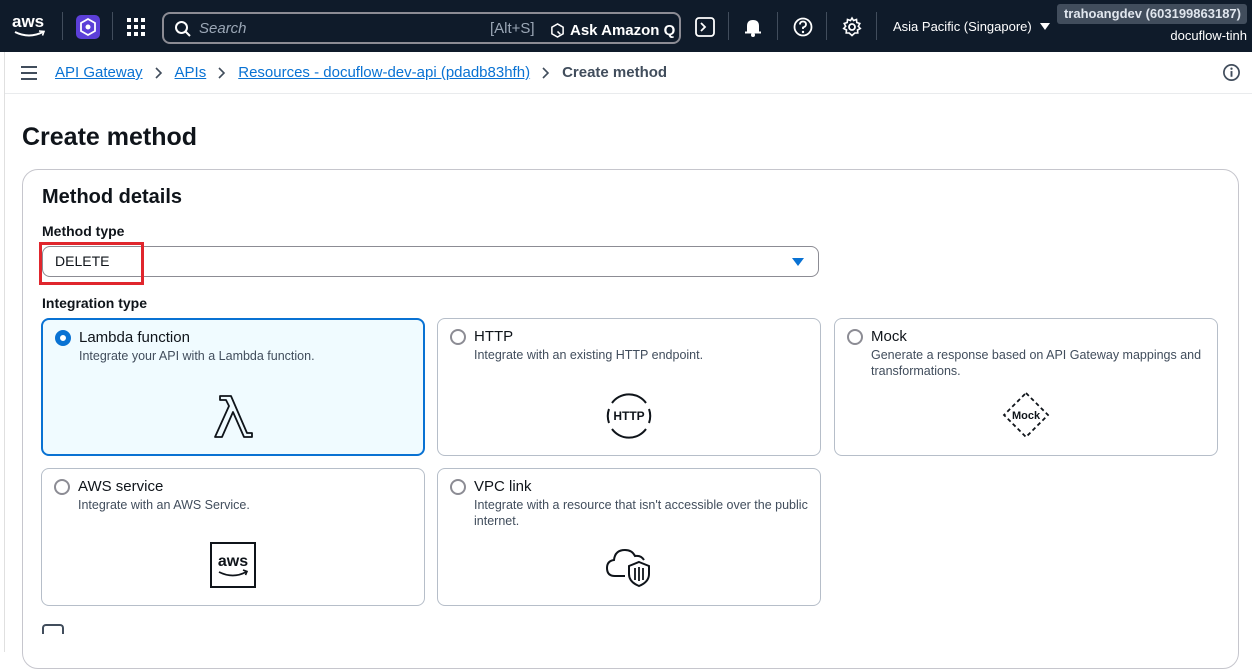 Image resolution: width=1252 pixels, height=669 pixels. What do you see at coordinates (30, 33) in the screenshot?
I see `aws-smile-icon` at bounding box center [30, 33].